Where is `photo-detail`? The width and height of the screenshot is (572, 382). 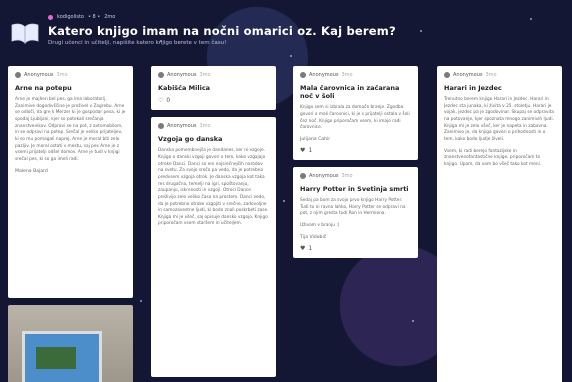
photo-detail is located at coordinates (56, 358).